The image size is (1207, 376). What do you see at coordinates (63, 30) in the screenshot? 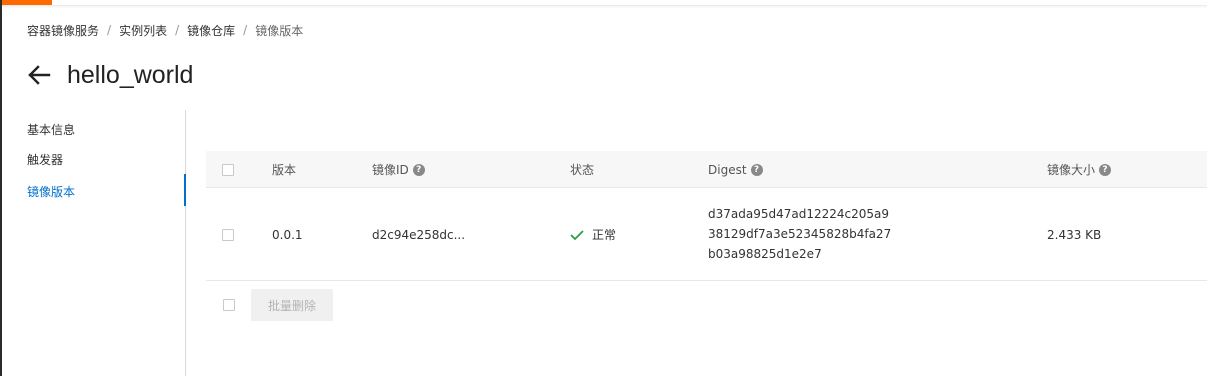
I see `breadcrumb-container-registry: 容器镜像服务` at bounding box center [63, 30].